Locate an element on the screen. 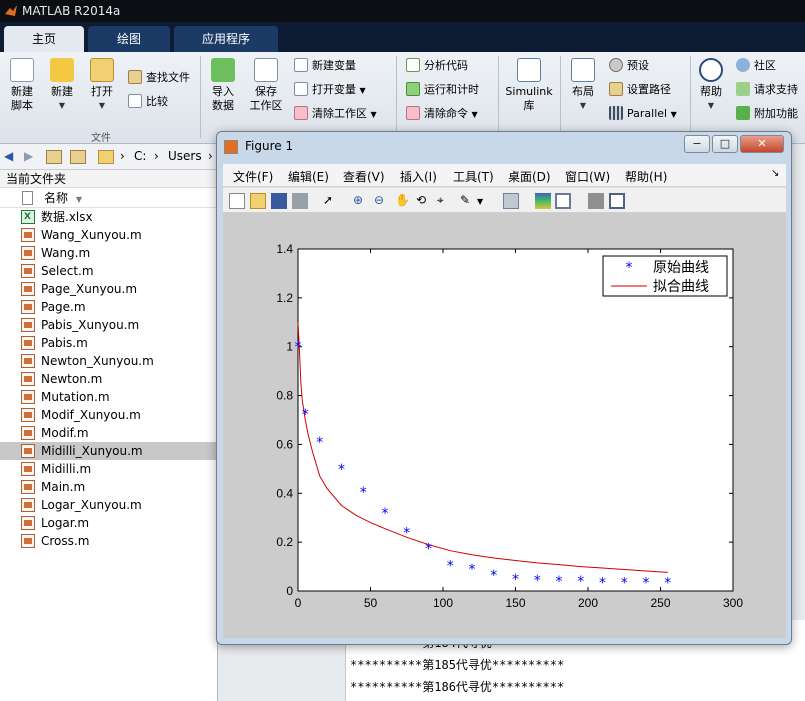  new-script-button: 新建 脚本 is located at coordinates (22, 85).